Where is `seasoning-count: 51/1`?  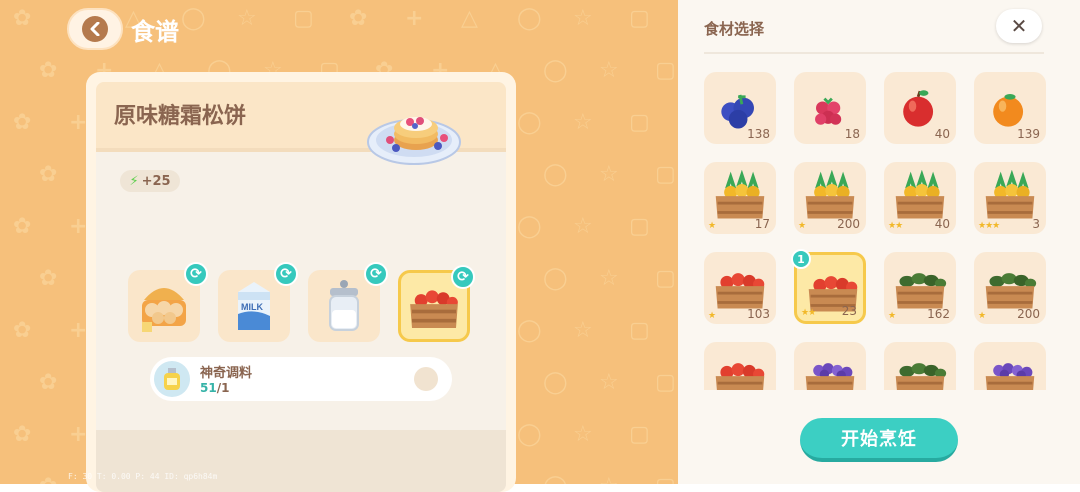
seasoning-count: 51/1 is located at coordinates (215, 388).